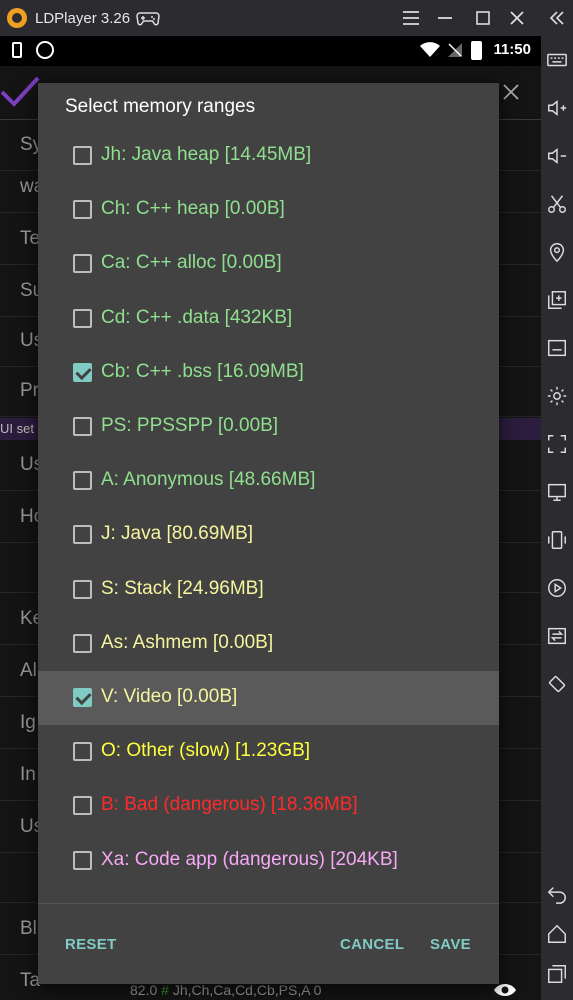 The width and height of the screenshot is (573, 1000). What do you see at coordinates (83, 18) in the screenshot?
I see `app-title: LDPlayer 3.26` at bounding box center [83, 18].